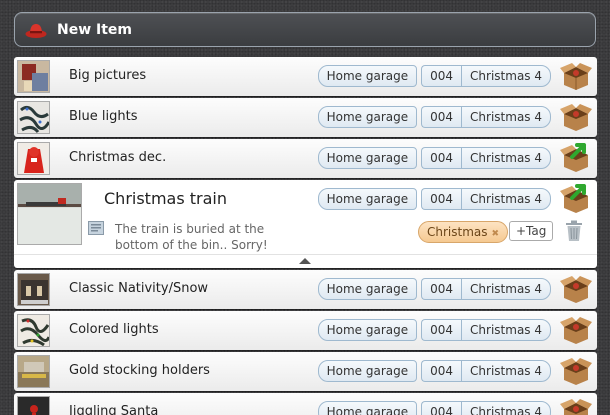 This screenshot has height=415, width=610. I want to click on new-item-button: New Item, so click(305, 29).